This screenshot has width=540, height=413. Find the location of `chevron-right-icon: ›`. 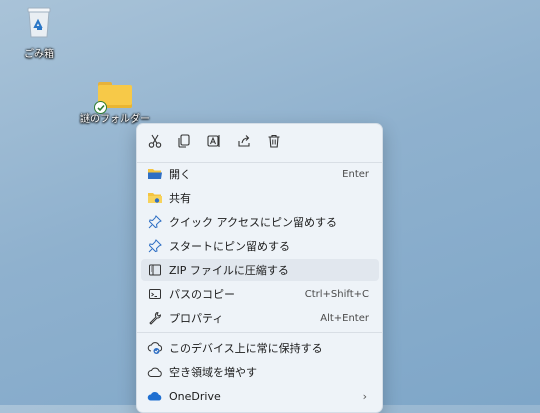

chevron-right-icon: › is located at coordinates (364, 396).